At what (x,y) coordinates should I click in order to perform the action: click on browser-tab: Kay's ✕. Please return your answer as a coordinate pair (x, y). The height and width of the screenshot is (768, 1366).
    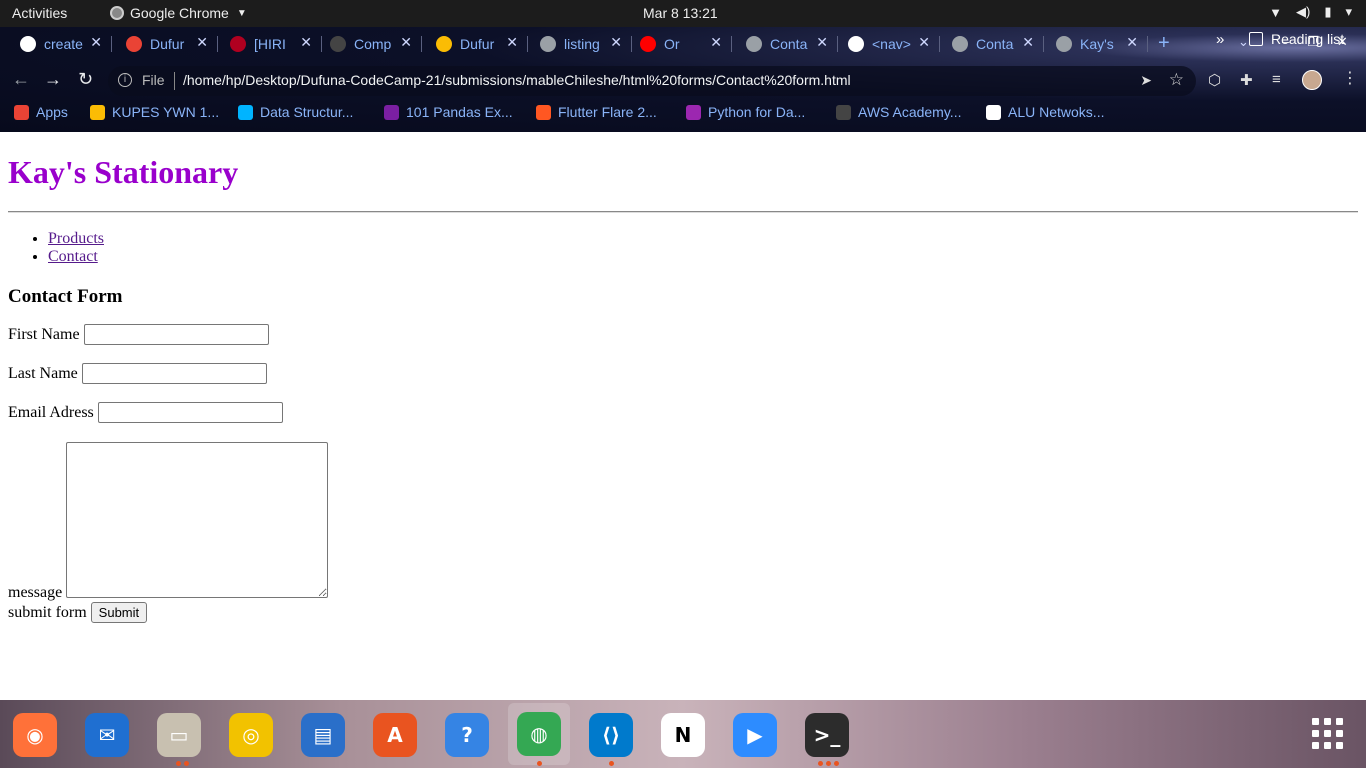
    Looking at the image, I should click on (1102, 44).